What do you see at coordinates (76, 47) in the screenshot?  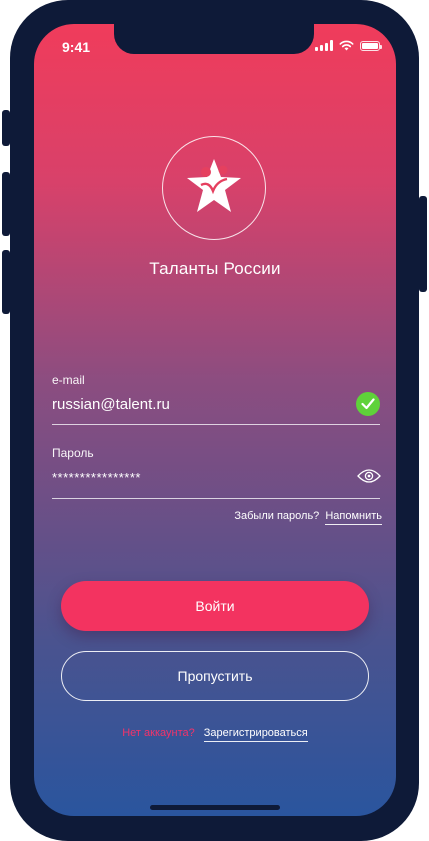 I see `status-time: 9:41` at bounding box center [76, 47].